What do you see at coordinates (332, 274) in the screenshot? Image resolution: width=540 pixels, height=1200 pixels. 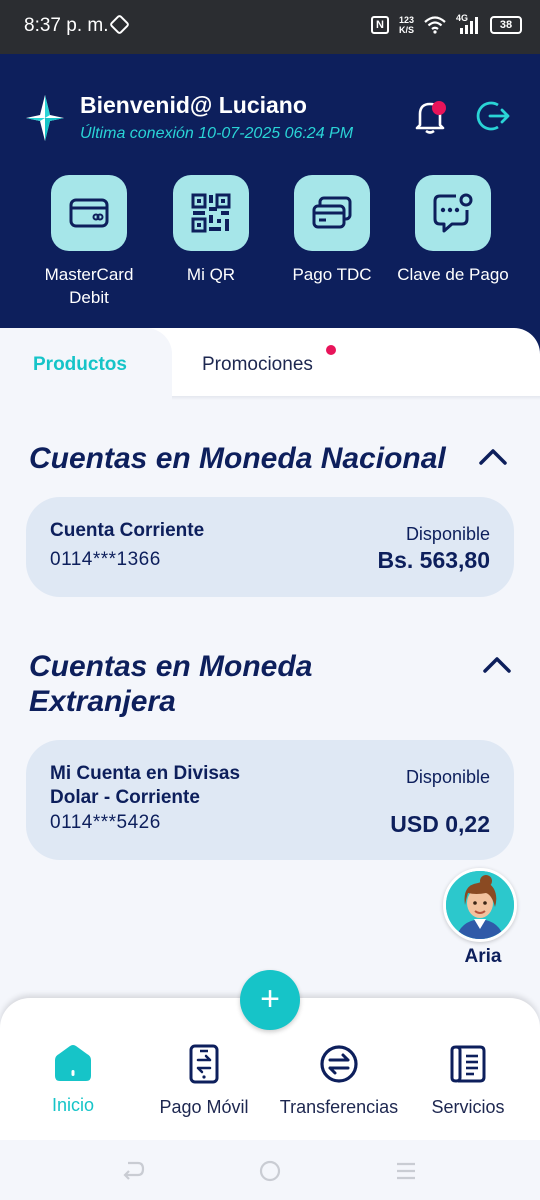 I see `quick-action-label: Pago TDC` at bounding box center [332, 274].